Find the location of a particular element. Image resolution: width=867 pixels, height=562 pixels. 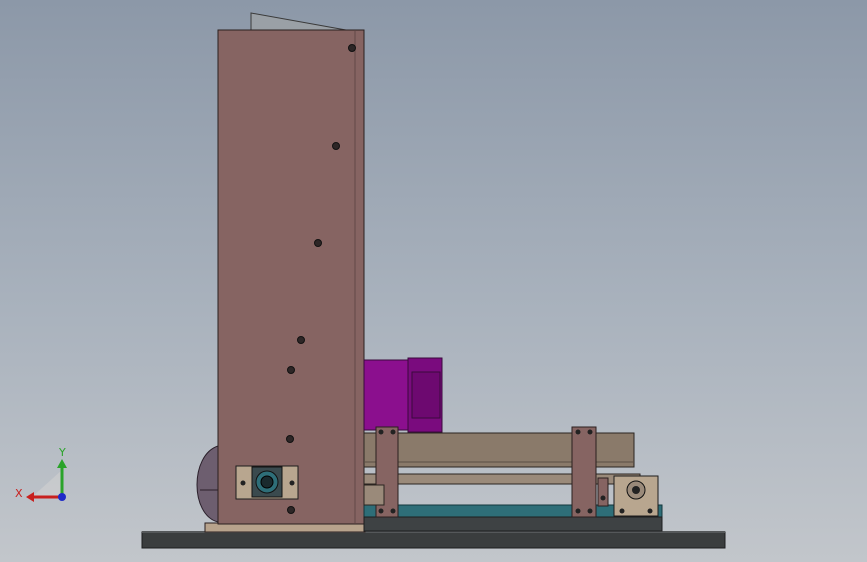

lower-base-bar is located at coordinates (513, 524).